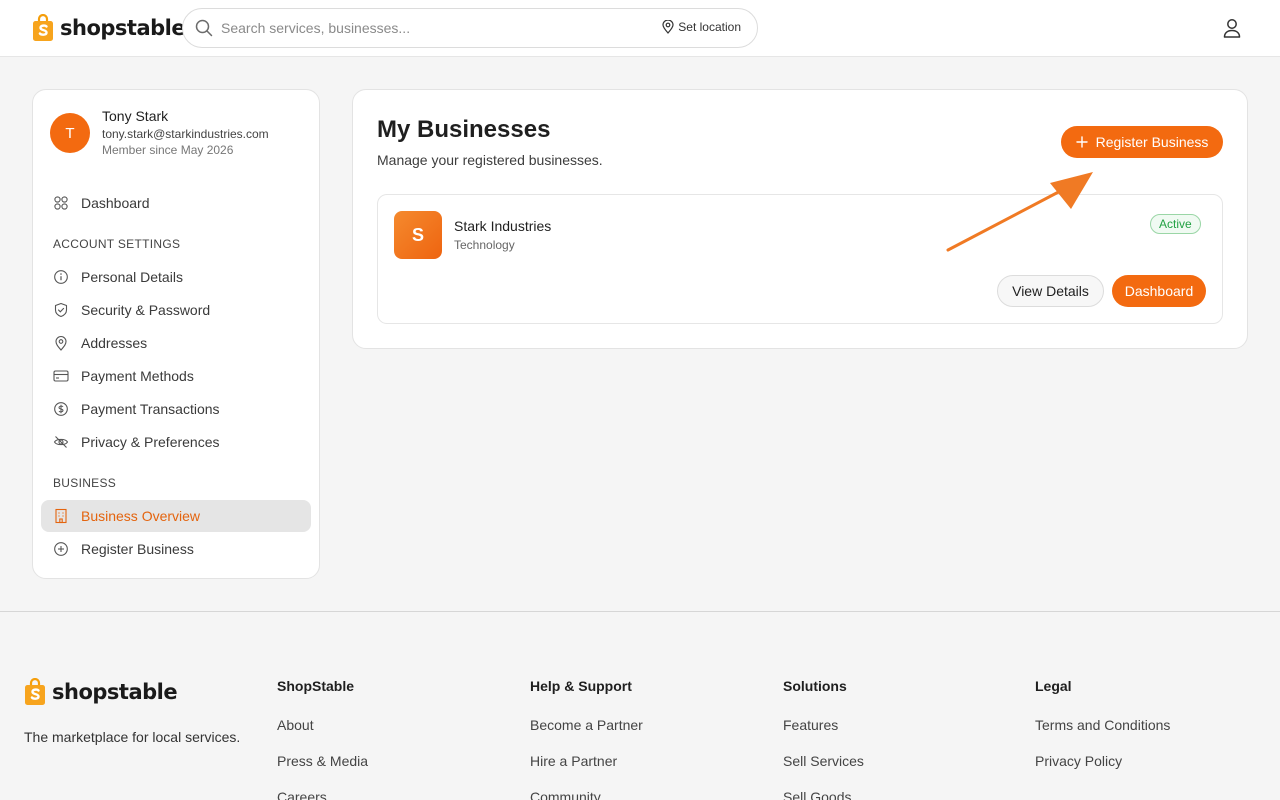  I want to click on page-title: My Businesses, so click(464, 129).